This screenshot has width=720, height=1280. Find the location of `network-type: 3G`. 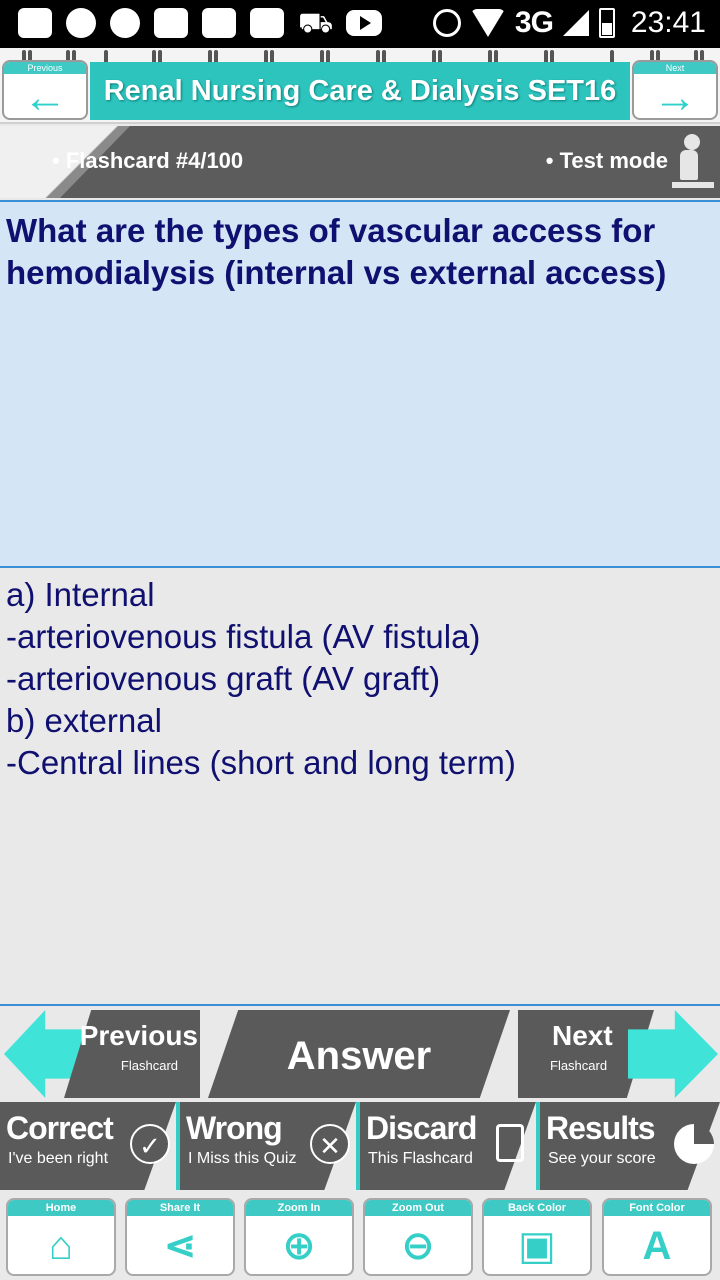

network-type: 3G is located at coordinates (534, 22).